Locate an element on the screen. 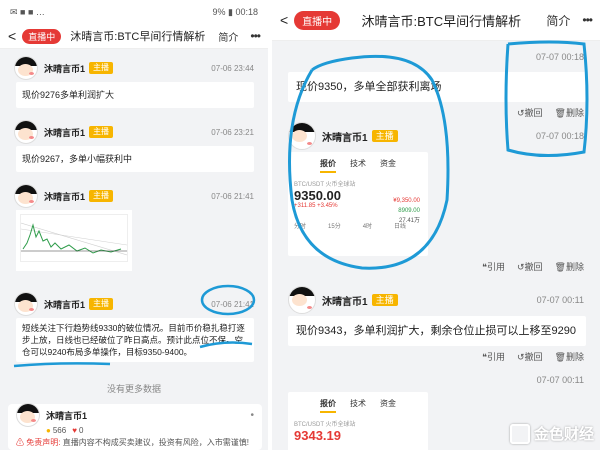  disclaimer-text: 直播内容不构成买卖建议，投资有风险，入市需谨慎! is located at coordinates (155, 442).